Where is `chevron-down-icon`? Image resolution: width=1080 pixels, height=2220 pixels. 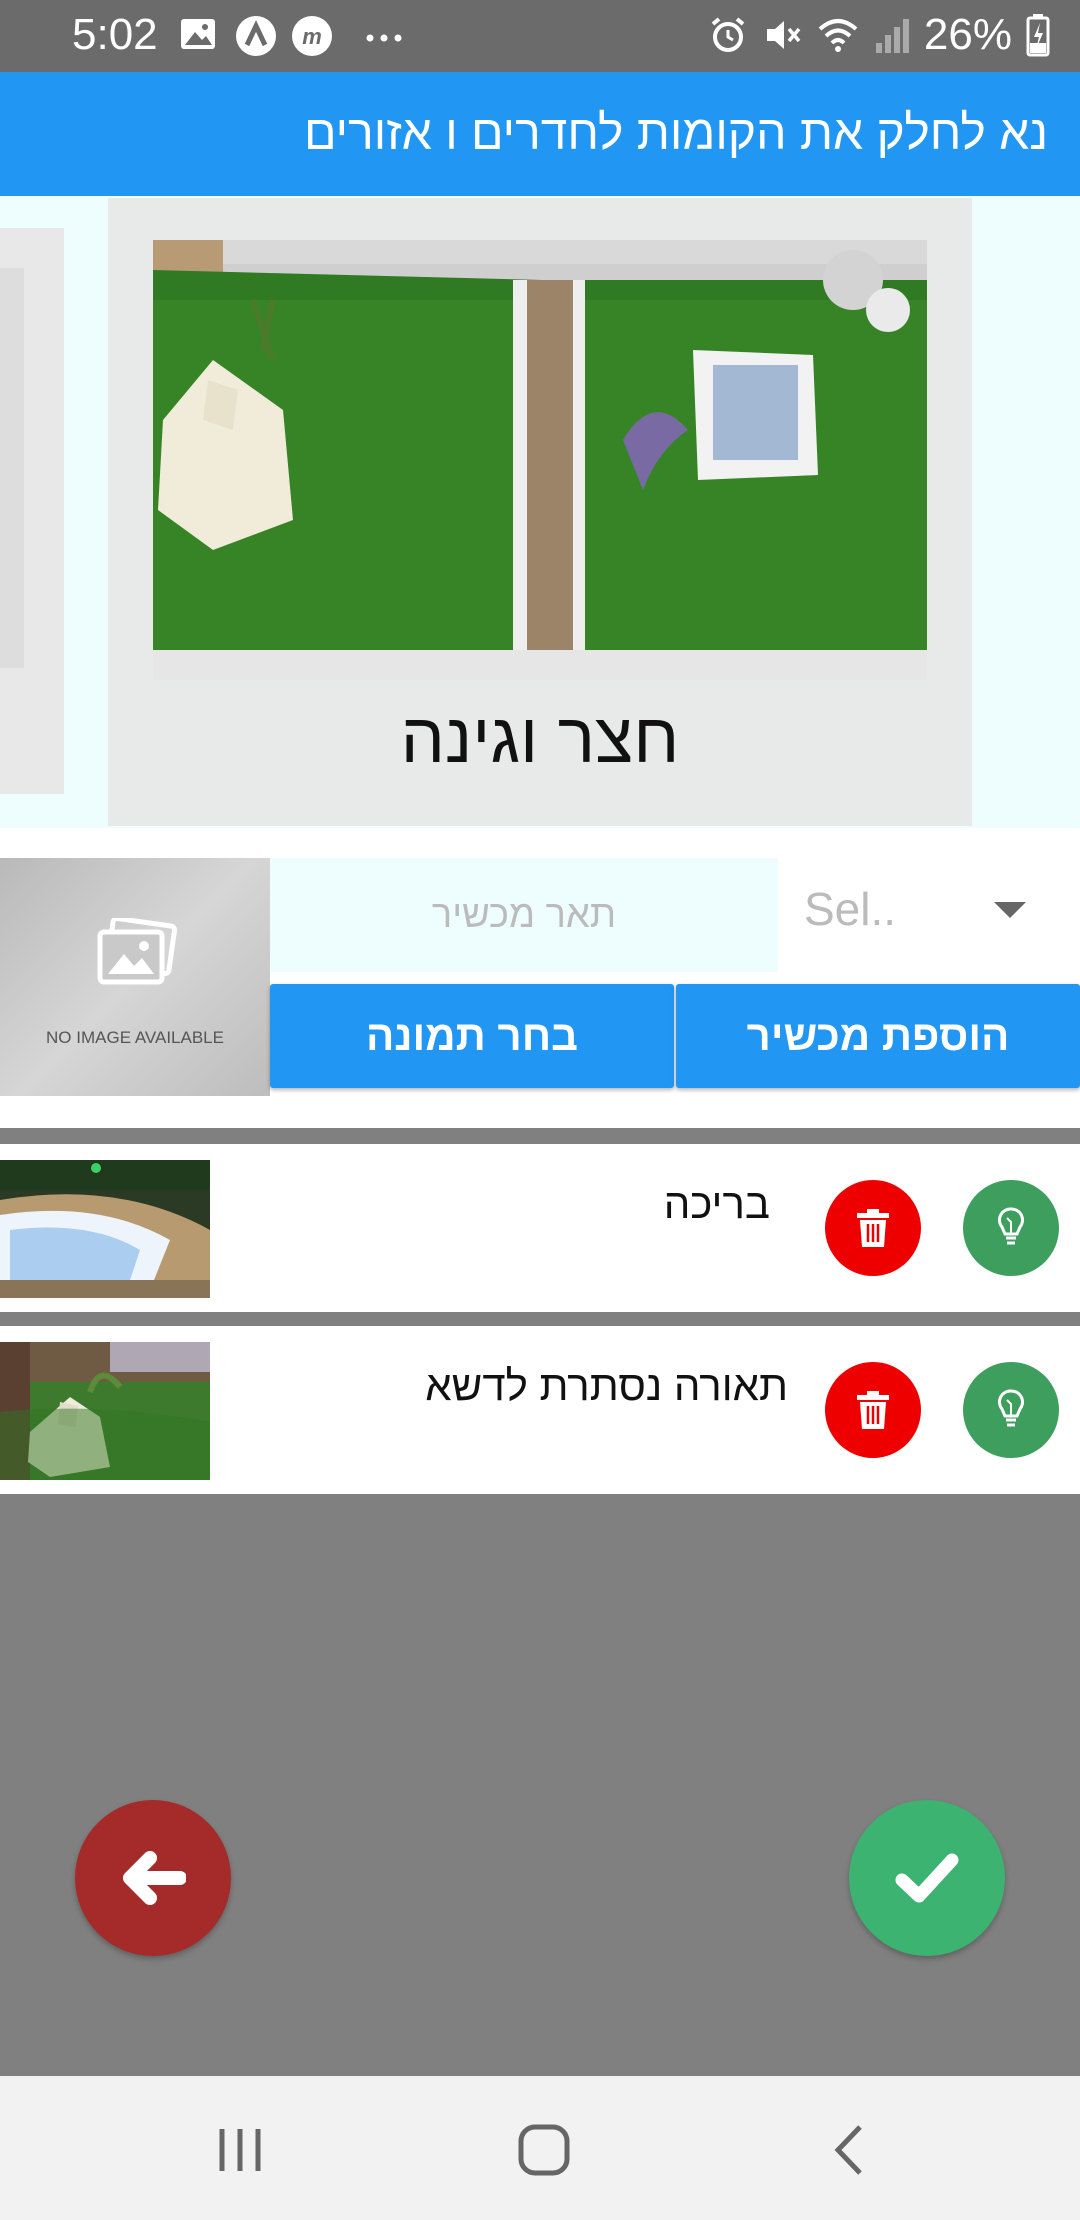 chevron-down-icon is located at coordinates (1010, 910).